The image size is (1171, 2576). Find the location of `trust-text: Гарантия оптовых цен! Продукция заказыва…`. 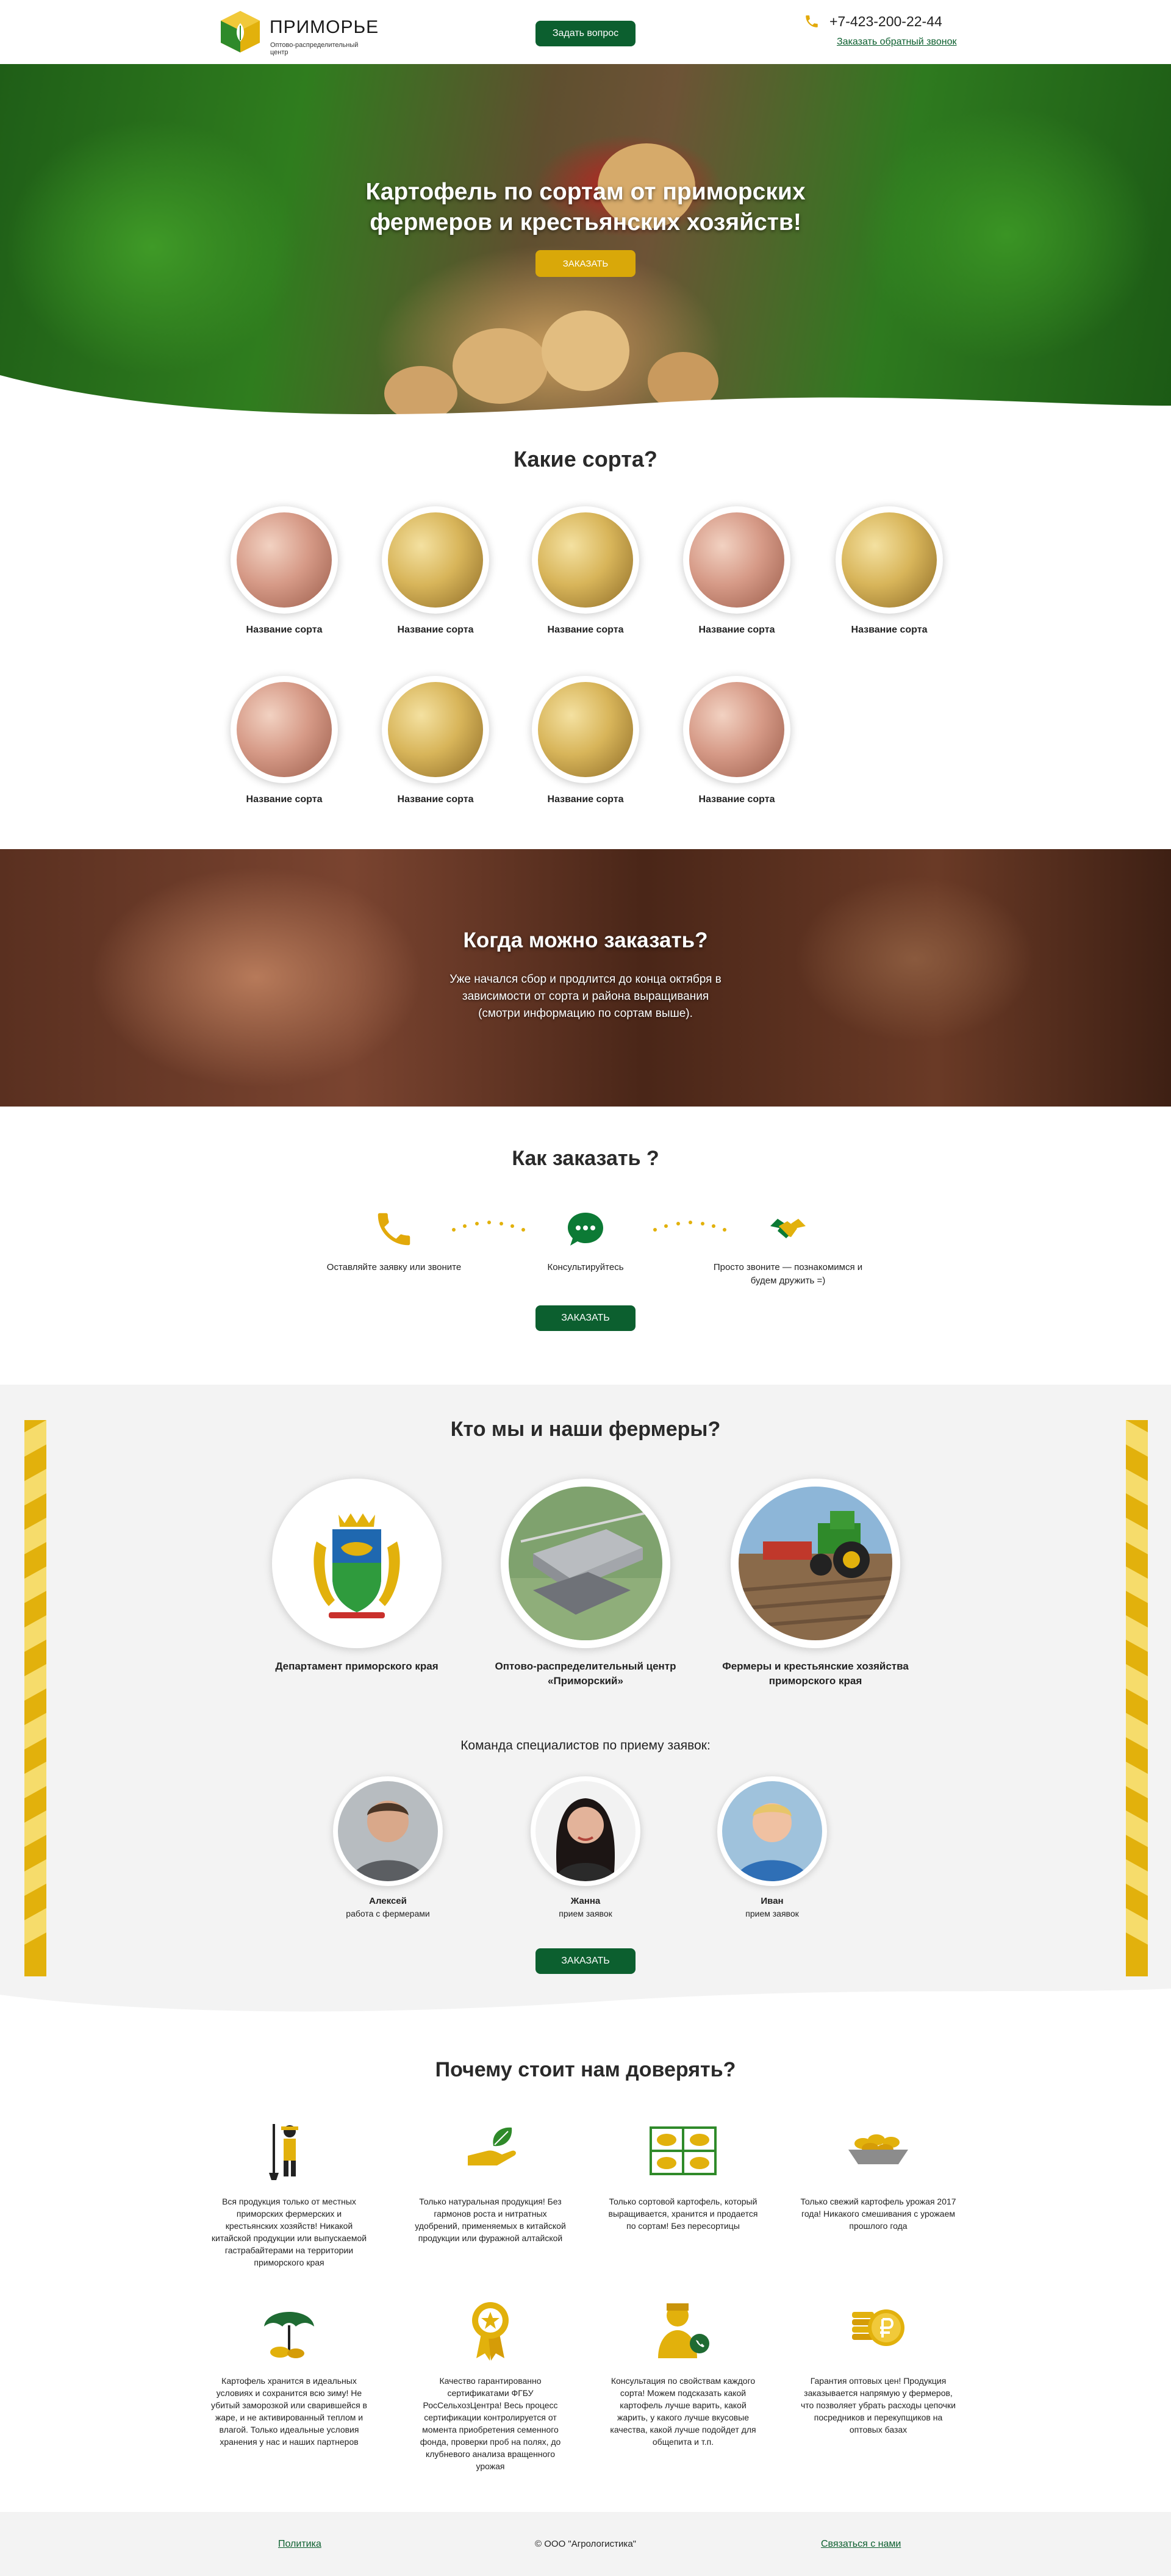

trust-text: Гарантия оптовых цен! Продукция заказыва… is located at coordinates (878, 2405).